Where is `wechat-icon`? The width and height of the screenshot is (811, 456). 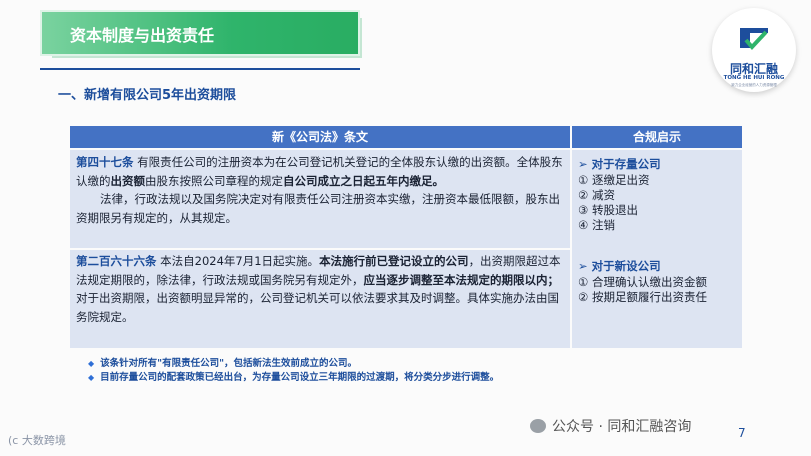 wechat-icon is located at coordinates (538, 426).